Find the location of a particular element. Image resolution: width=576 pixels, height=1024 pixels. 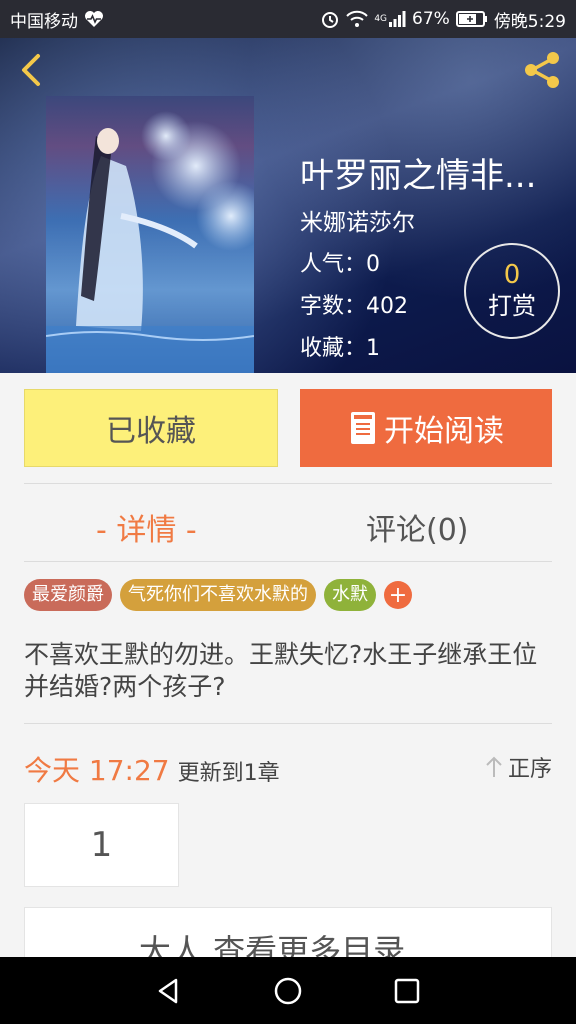

book-icon is located at coordinates (363, 428).